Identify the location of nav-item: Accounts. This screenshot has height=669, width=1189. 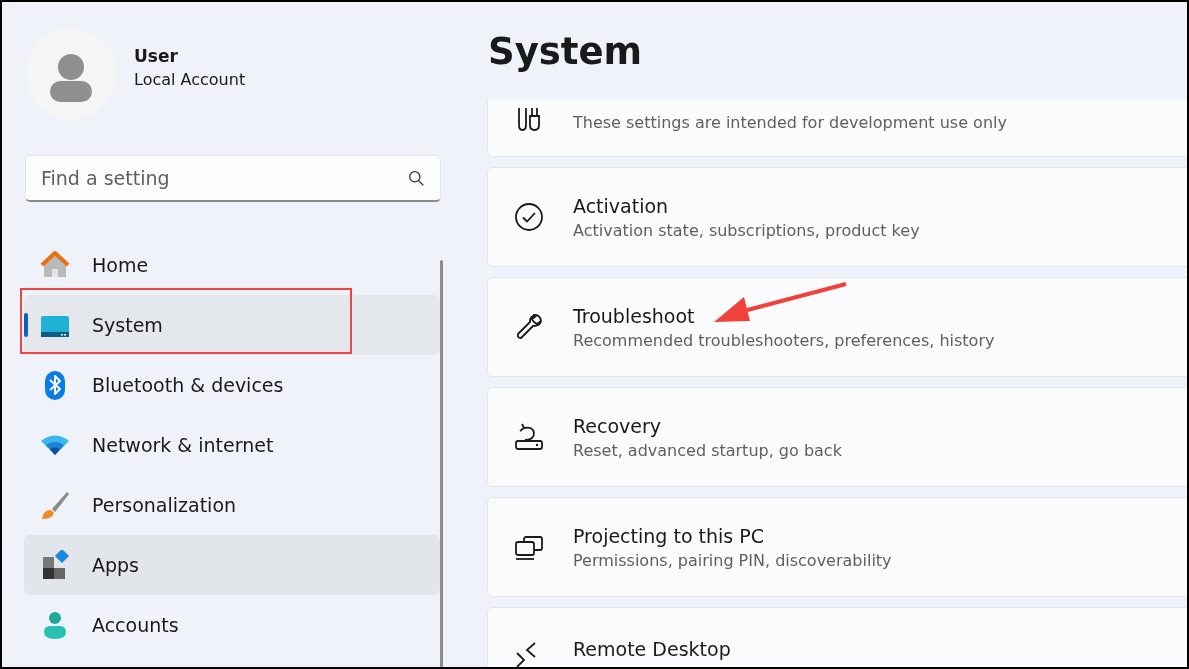
(232, 625).